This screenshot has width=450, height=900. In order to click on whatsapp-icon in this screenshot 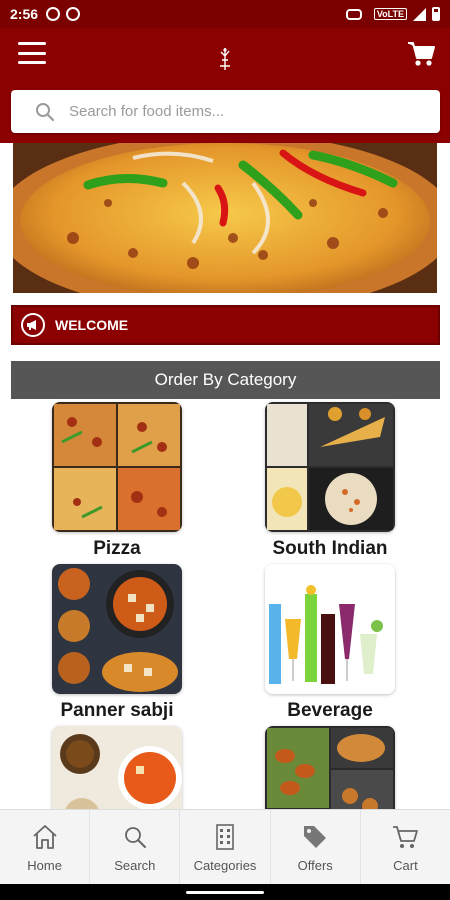, I will do `click(53, 14)`.